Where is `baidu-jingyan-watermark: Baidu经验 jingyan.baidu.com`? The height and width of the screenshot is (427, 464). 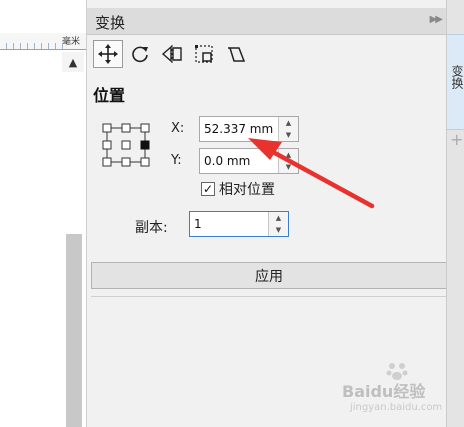 baidu-jingyan-watermark: Baidu经验 jingyan.baidu.com is located at coordinates (397, 390).